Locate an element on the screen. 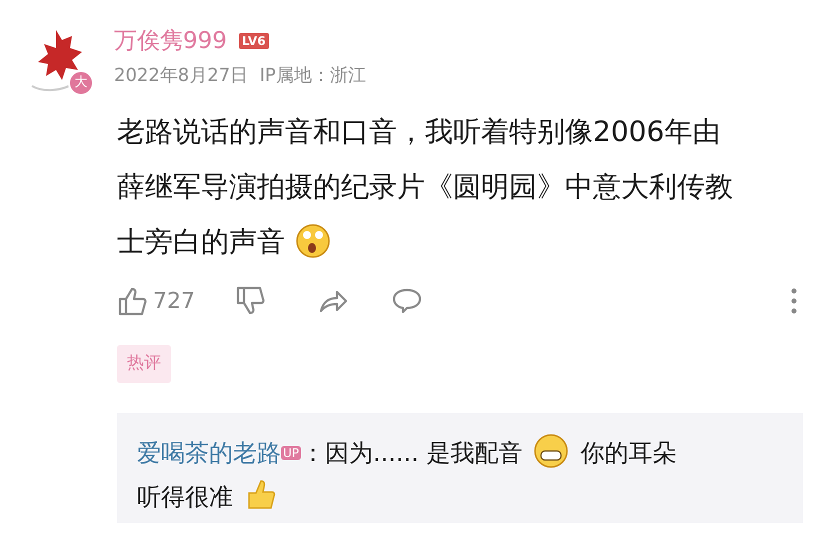  comment-text: 士旁白的声音 is located at coordinates (201, 241).